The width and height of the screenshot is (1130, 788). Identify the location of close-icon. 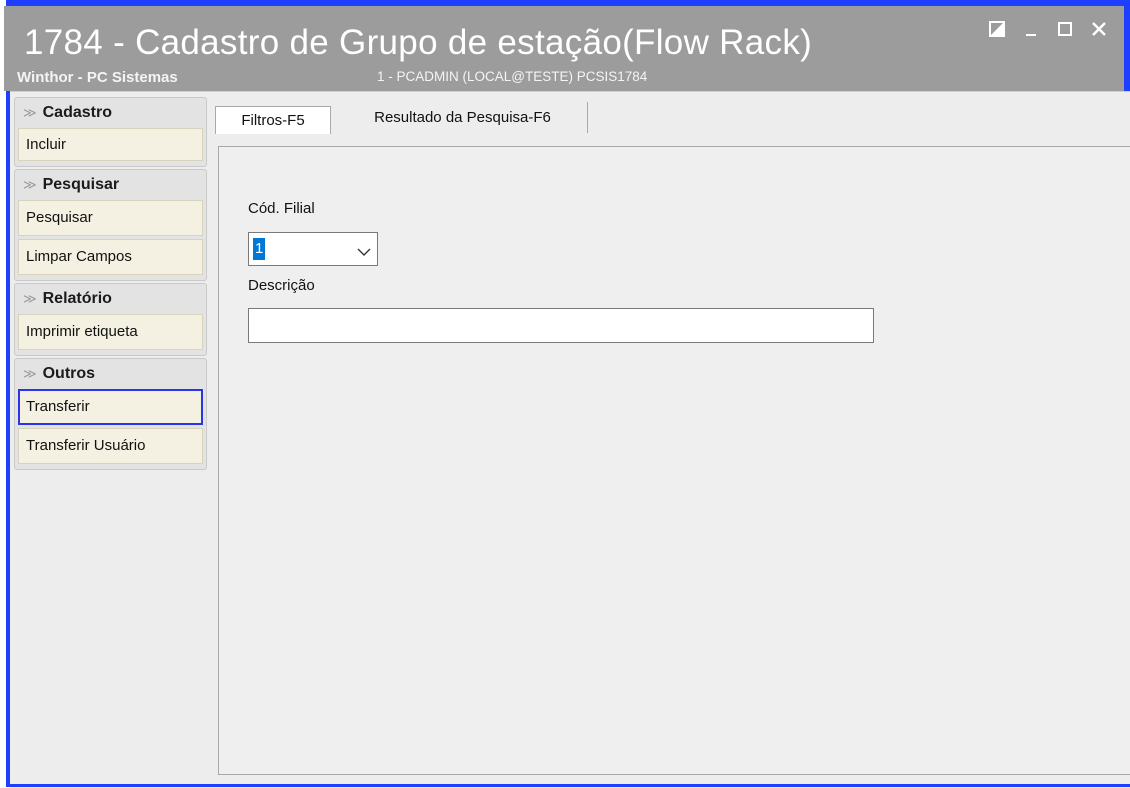
(1099, 29).